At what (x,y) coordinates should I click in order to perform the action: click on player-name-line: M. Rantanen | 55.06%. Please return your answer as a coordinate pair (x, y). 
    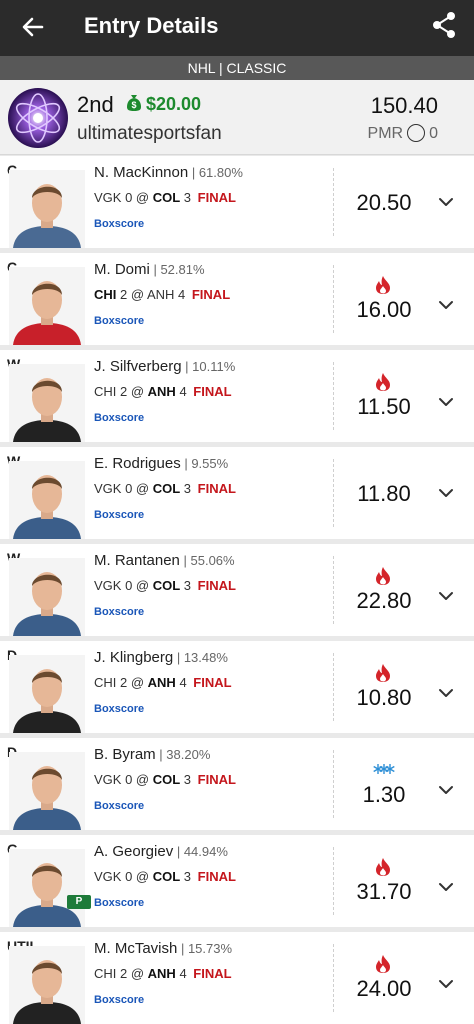
    Looking at the image, I should click on (164, 560).